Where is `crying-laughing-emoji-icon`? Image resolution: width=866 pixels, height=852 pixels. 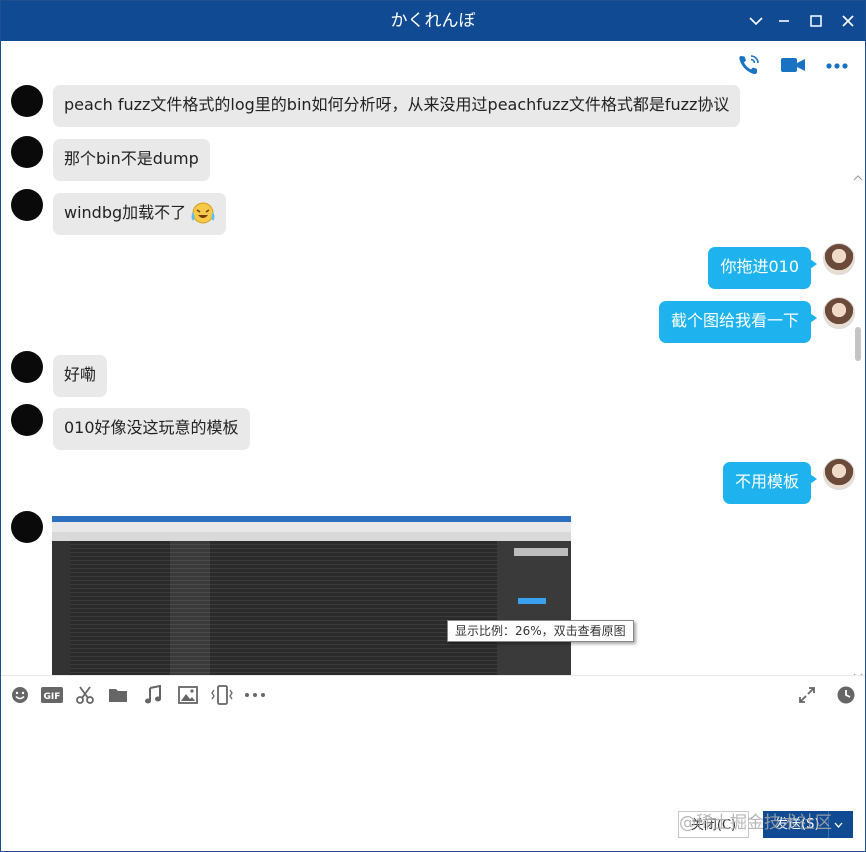 crying-laughing-emoji-icon is located at coordinates (203, 213).